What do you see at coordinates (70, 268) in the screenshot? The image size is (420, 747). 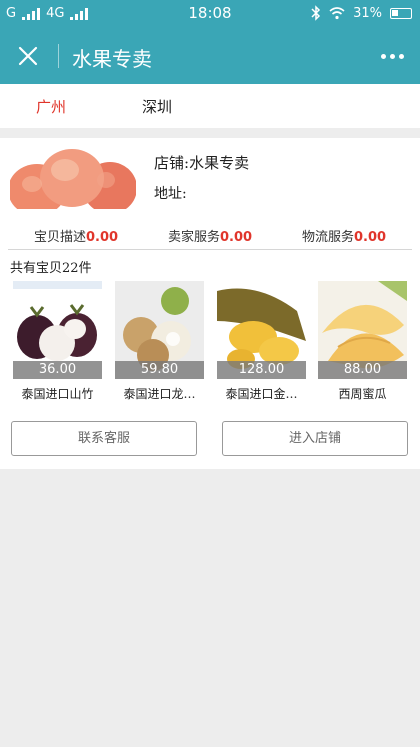 I see `product-count-number: 22` at bounding box center [70, 268].